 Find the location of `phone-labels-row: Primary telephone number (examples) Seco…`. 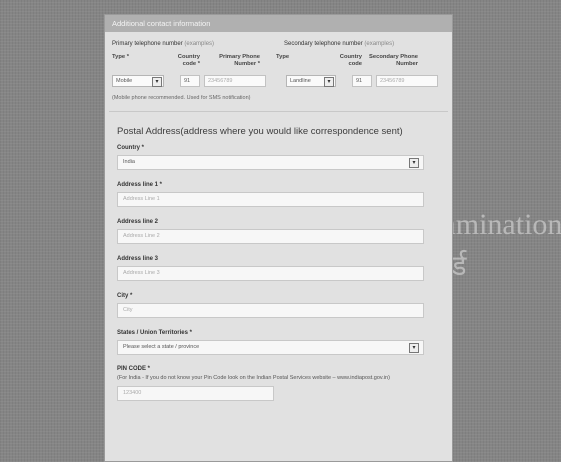

phone-labels-row: Primary telephone number (examples) Seco… is located at coordinates (278, 44).